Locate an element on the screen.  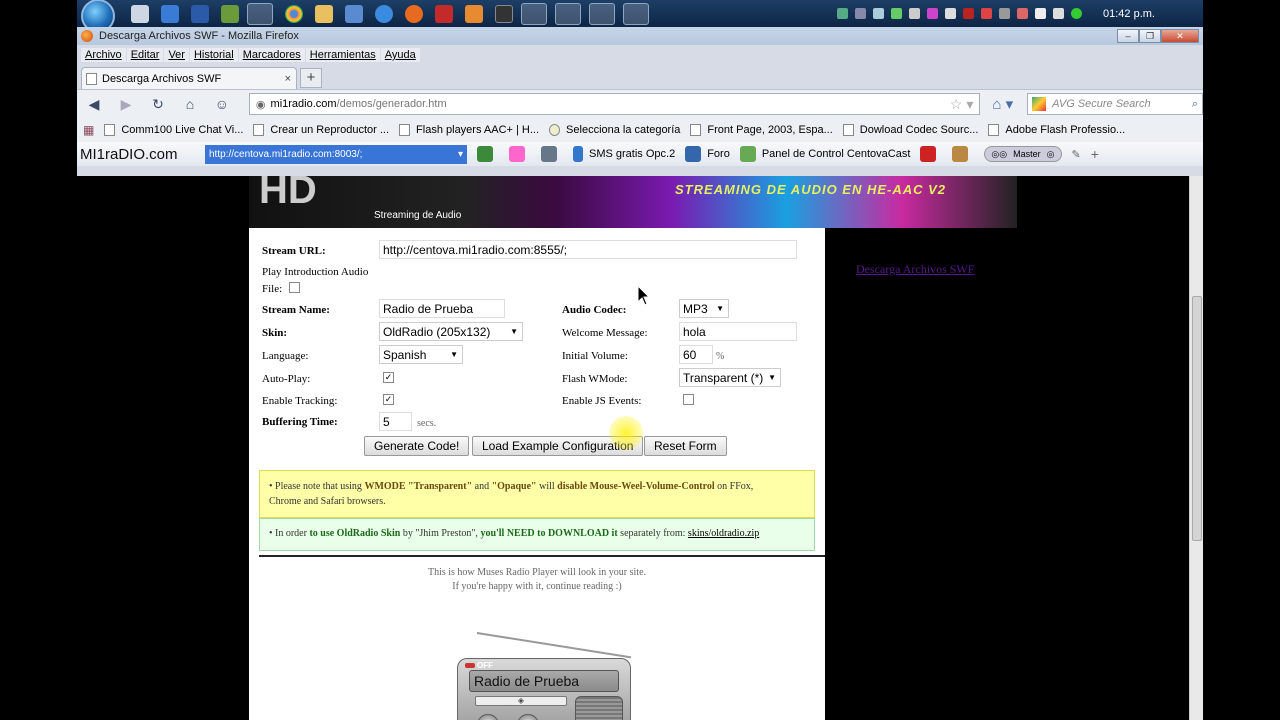
buffering-input: 5 is located at coordinates (395, 421).